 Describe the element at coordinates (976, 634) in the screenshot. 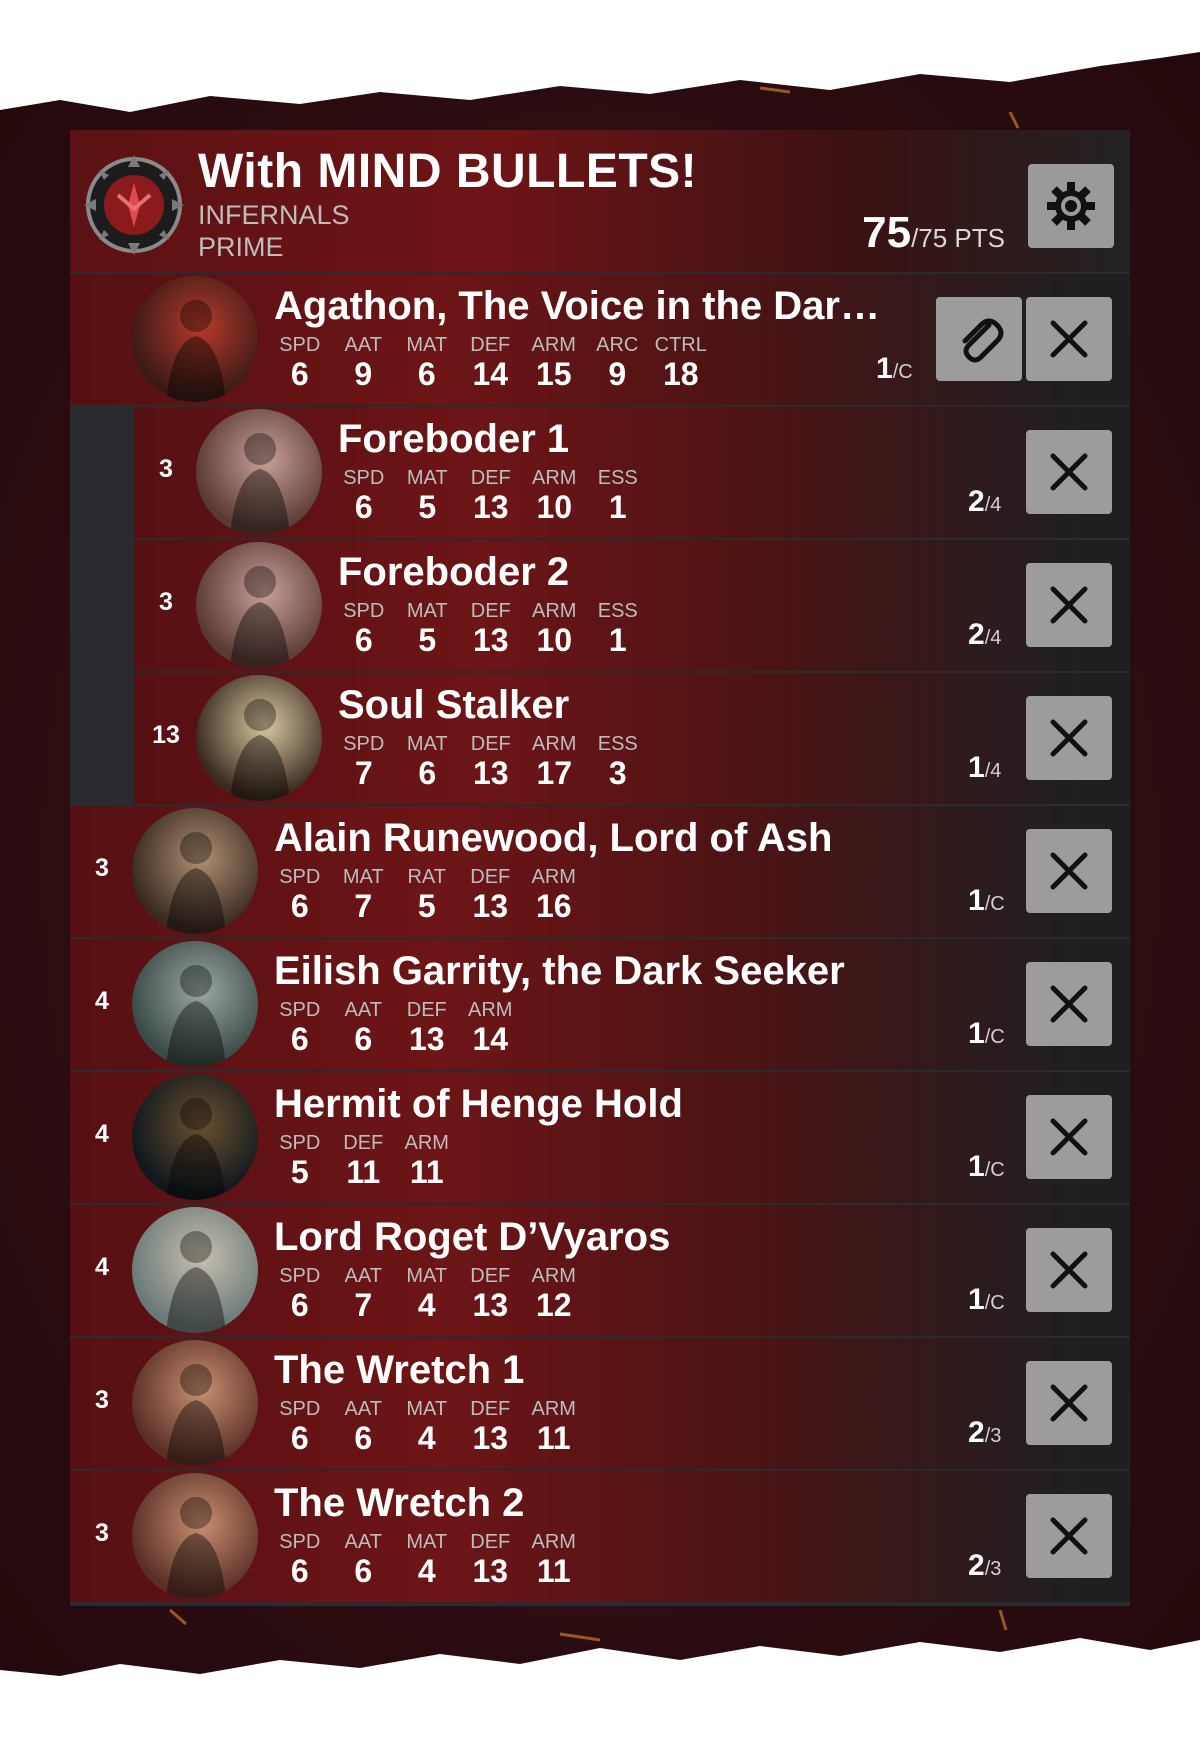

I see `field-allowance-count: 2` at that location.